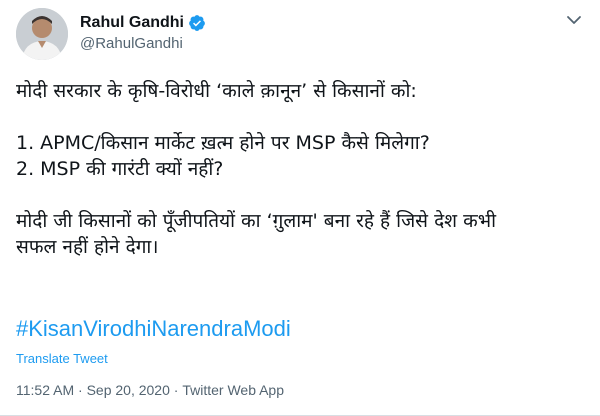 The width and height of the screenshot is (600, 416). I want to click on avatar, so click(42, 34).